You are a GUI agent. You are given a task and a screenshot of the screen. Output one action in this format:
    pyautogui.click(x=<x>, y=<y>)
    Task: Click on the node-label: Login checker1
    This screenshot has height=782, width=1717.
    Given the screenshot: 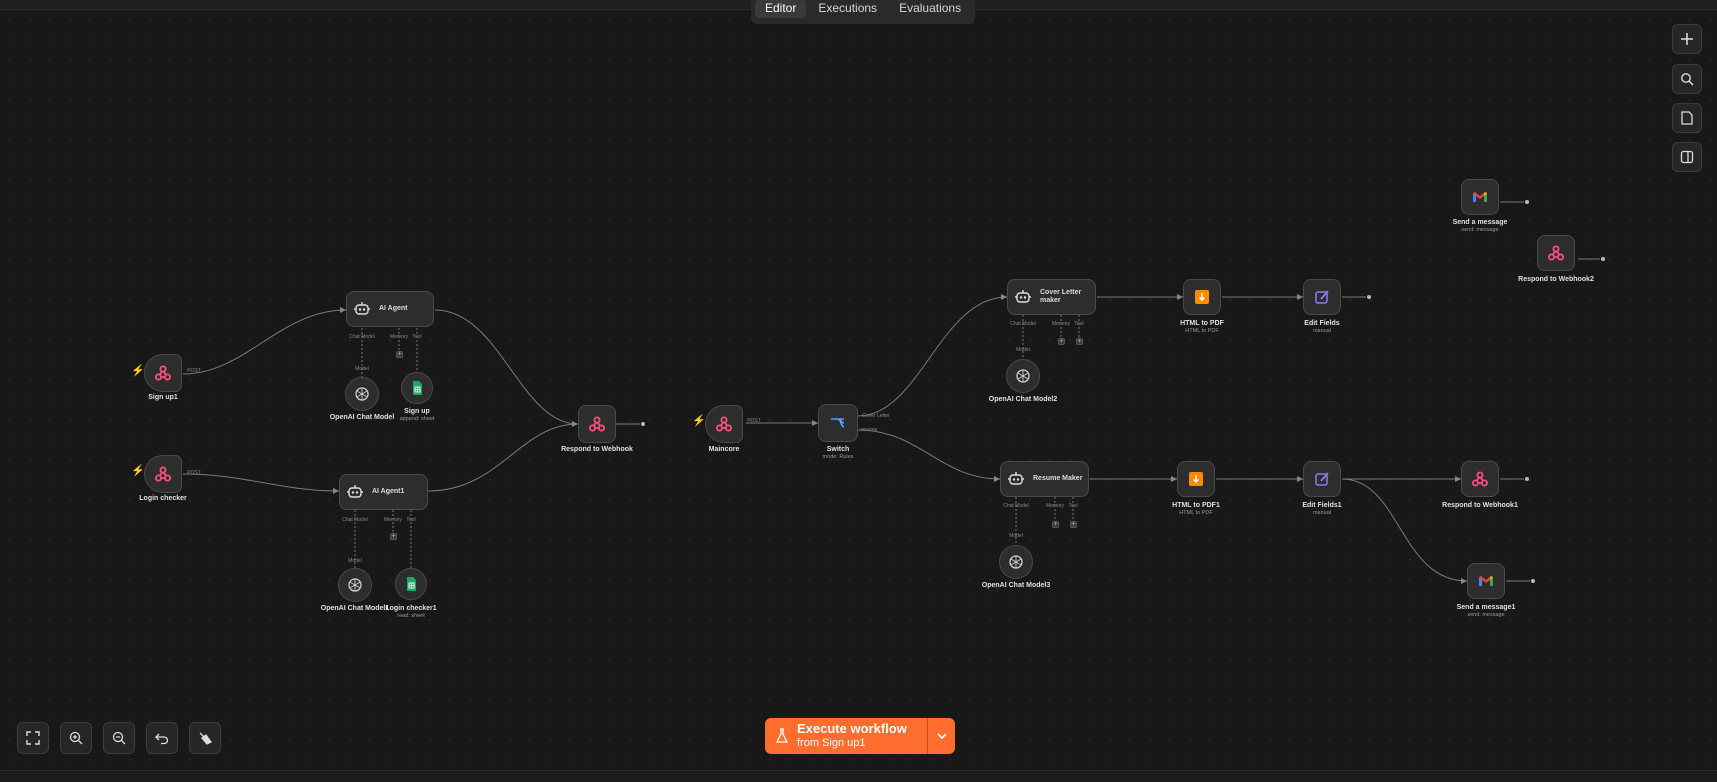 What is the action you would take?
    pyautogui.click(x=411, y=608)
    